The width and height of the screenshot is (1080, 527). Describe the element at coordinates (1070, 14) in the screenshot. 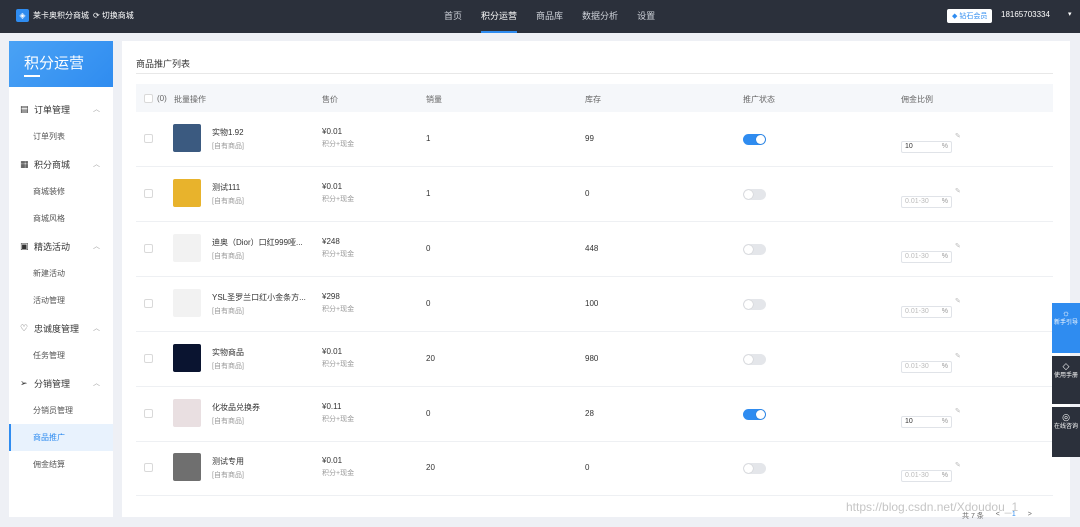

I see `chevron-down-icon: ▾` at that location.